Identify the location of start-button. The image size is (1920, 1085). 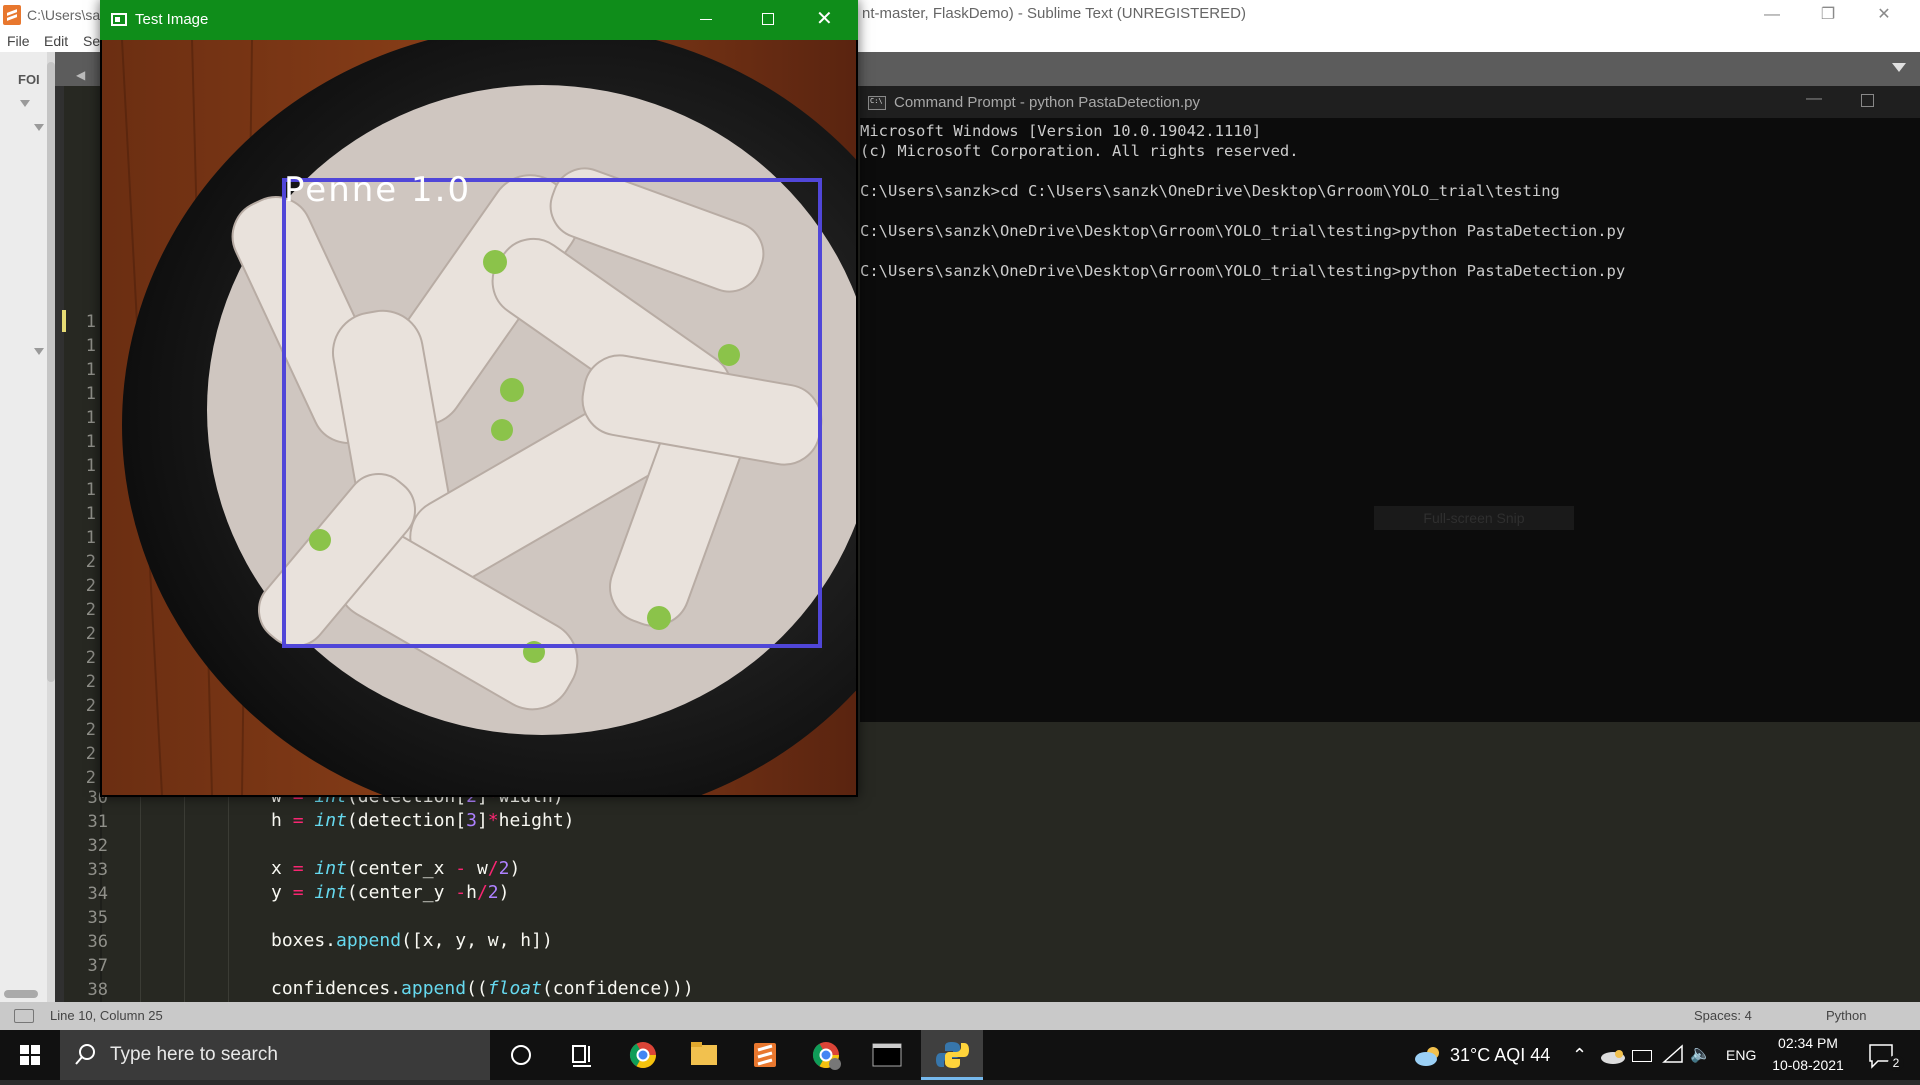
(30, 1055).